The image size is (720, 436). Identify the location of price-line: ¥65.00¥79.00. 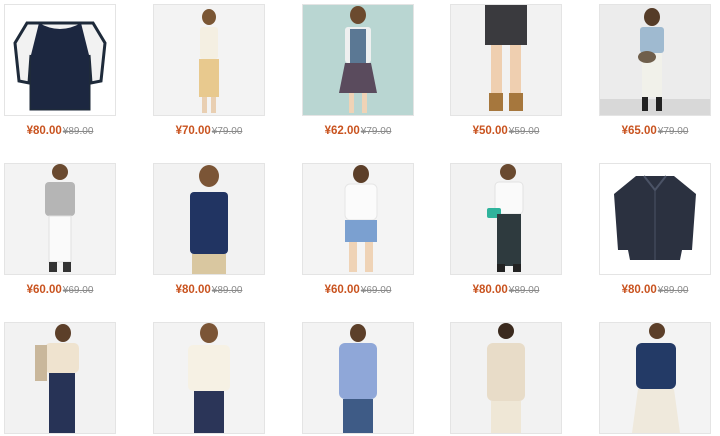
(655, 131).